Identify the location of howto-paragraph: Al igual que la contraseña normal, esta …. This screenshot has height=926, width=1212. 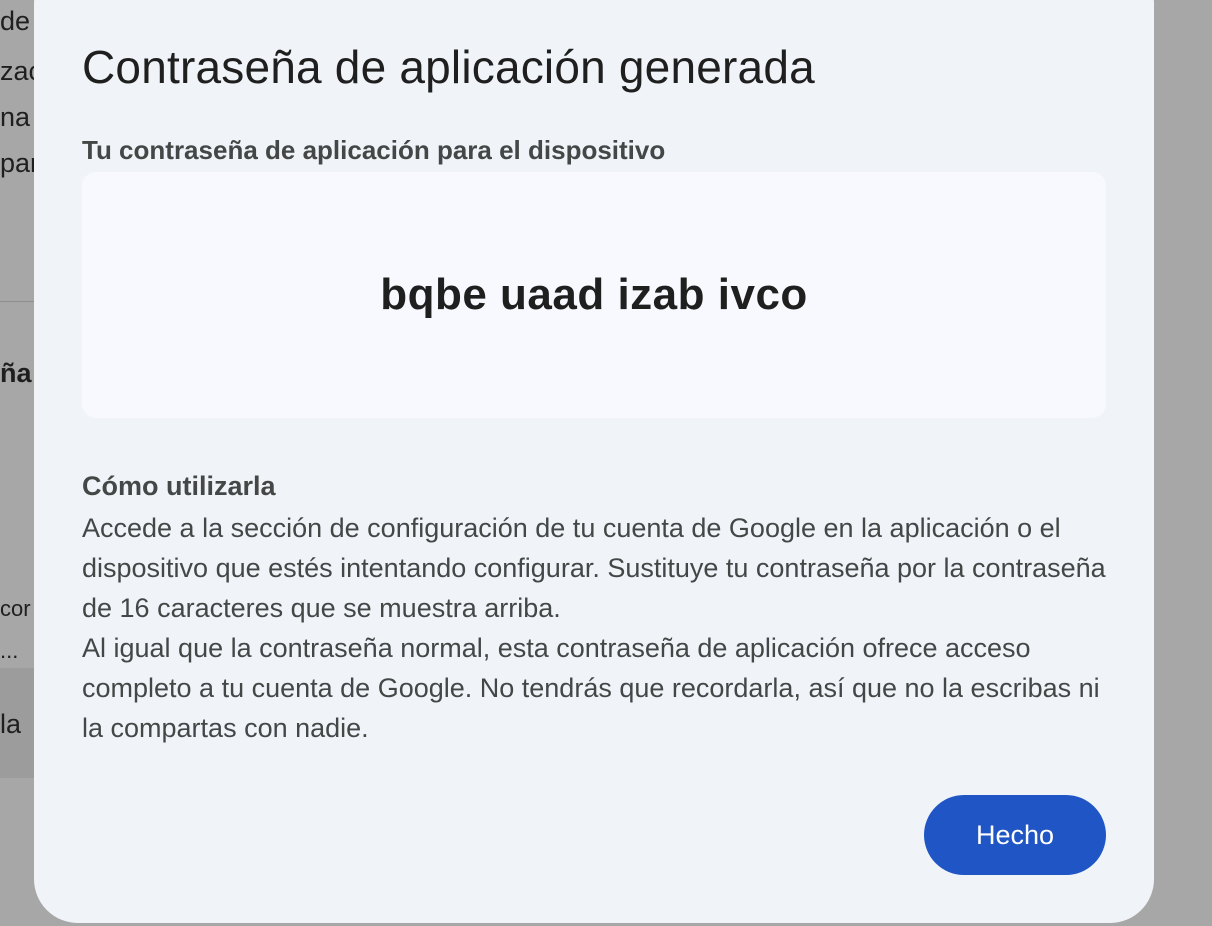
(591, 688).